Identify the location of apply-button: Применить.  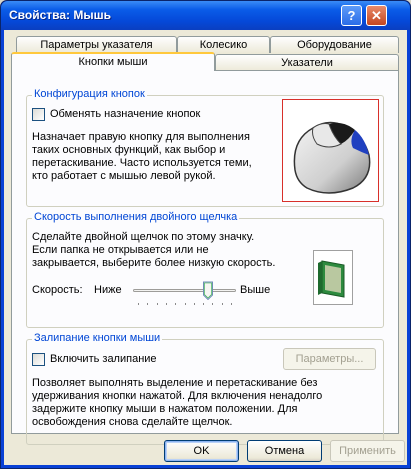
(367, 451).